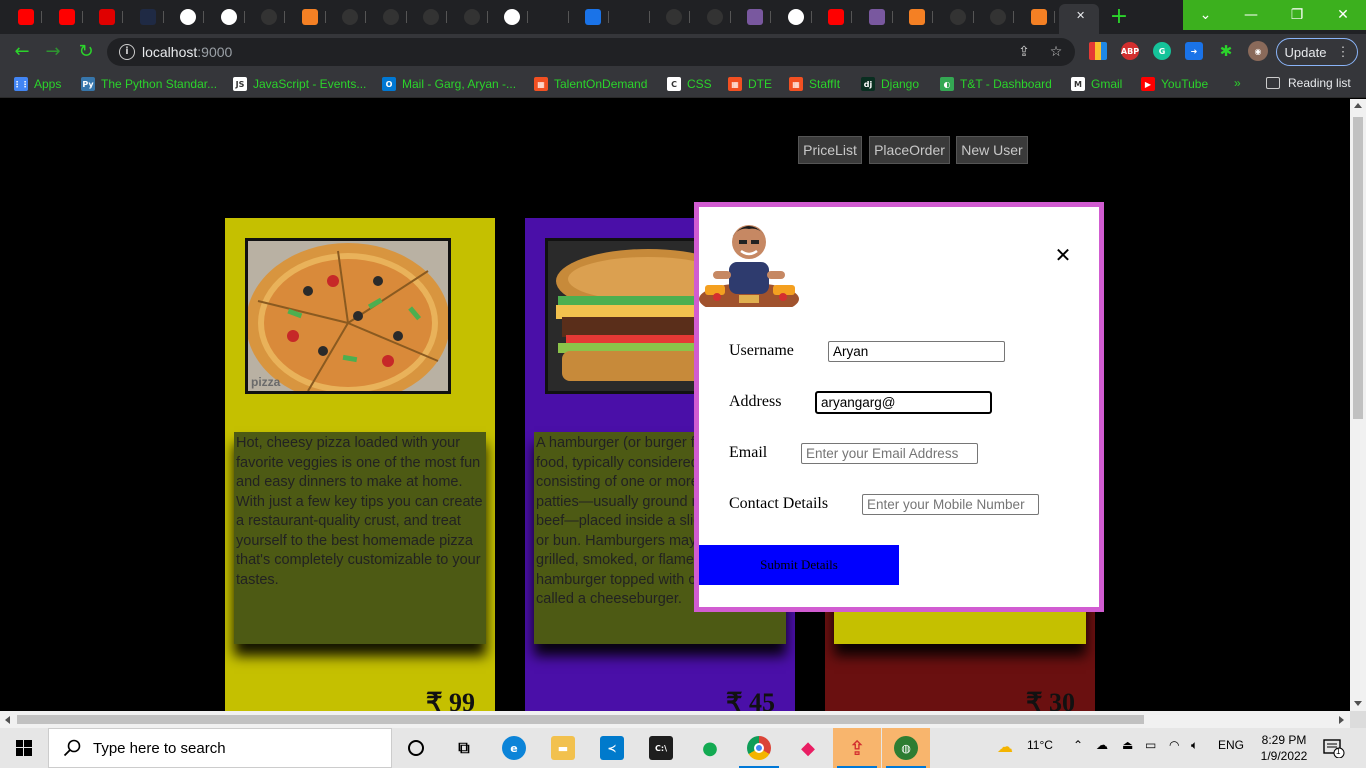  I want to click on vscode-app: ≺, so click(612, 748).